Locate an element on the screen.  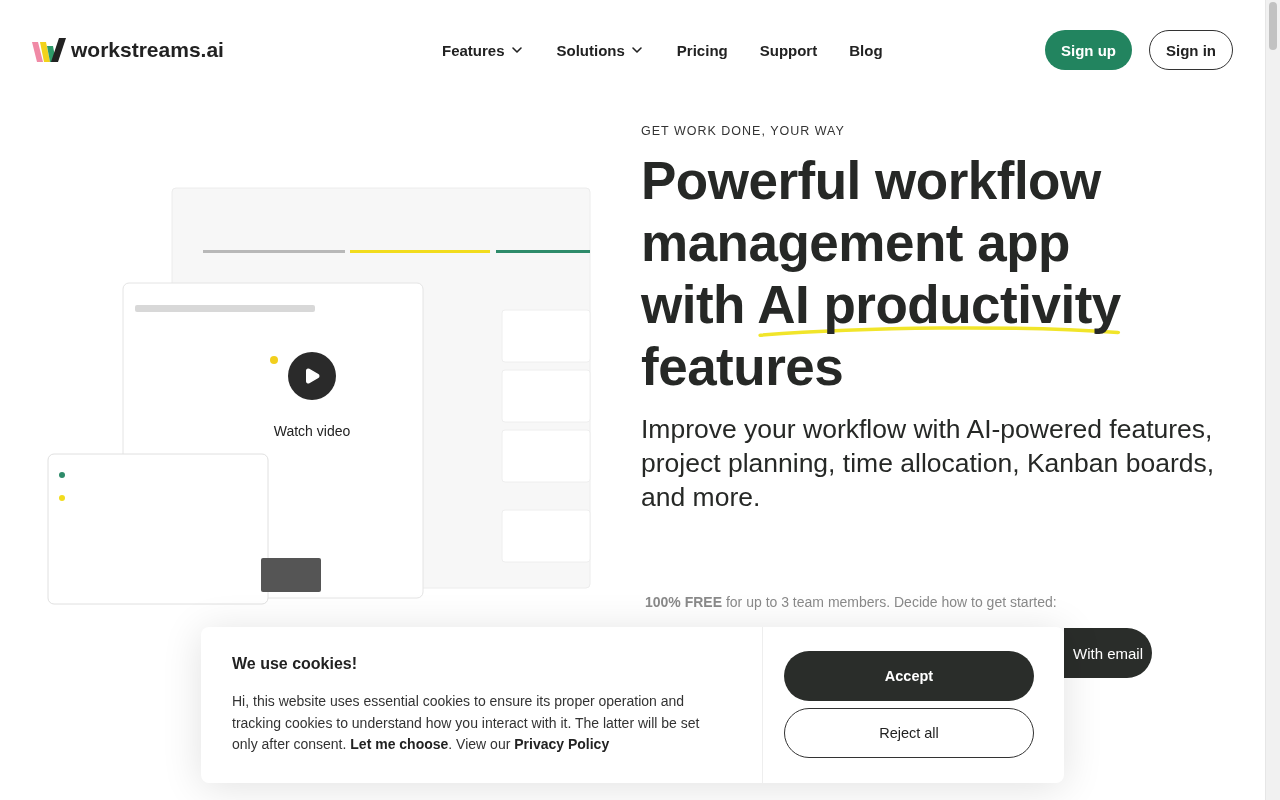
nav-link: Support is located at coordinates (788, 50).